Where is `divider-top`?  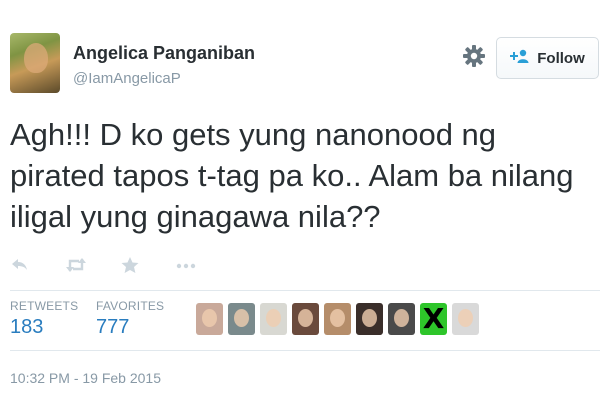
divider-top is located at coordinates (305, 290).